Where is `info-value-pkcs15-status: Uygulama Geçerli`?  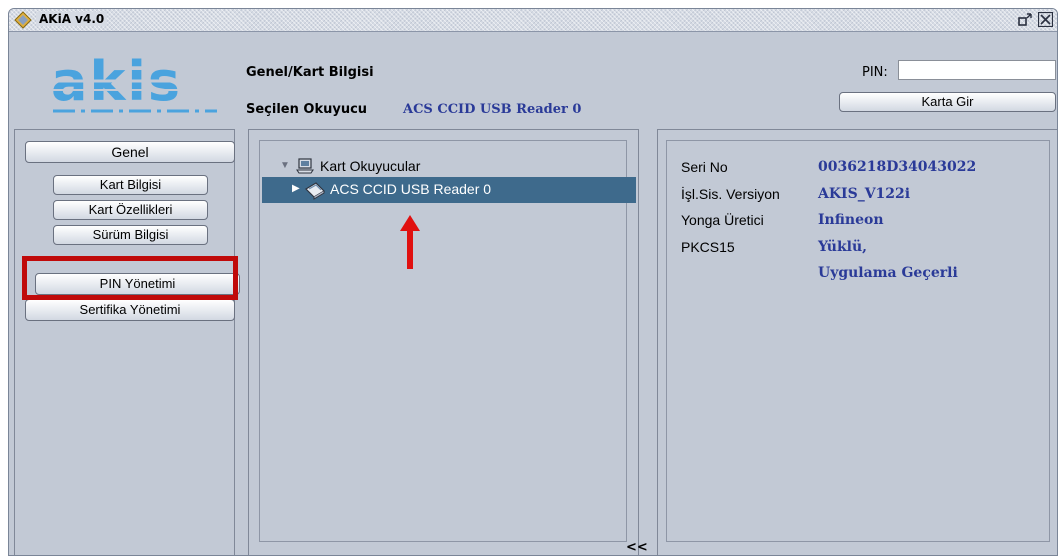
info-value-pkcs15-status: Uygulama Geçerli is located at coordinates (888, 273).